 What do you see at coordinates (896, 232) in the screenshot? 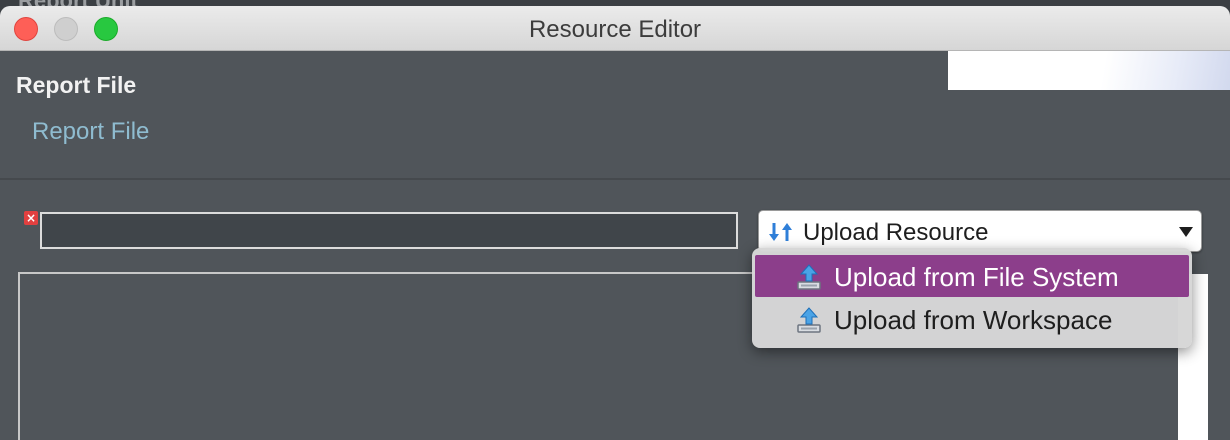
I see `dropdown-selected-label: Upload Resource` at bounding box center [896, 232].